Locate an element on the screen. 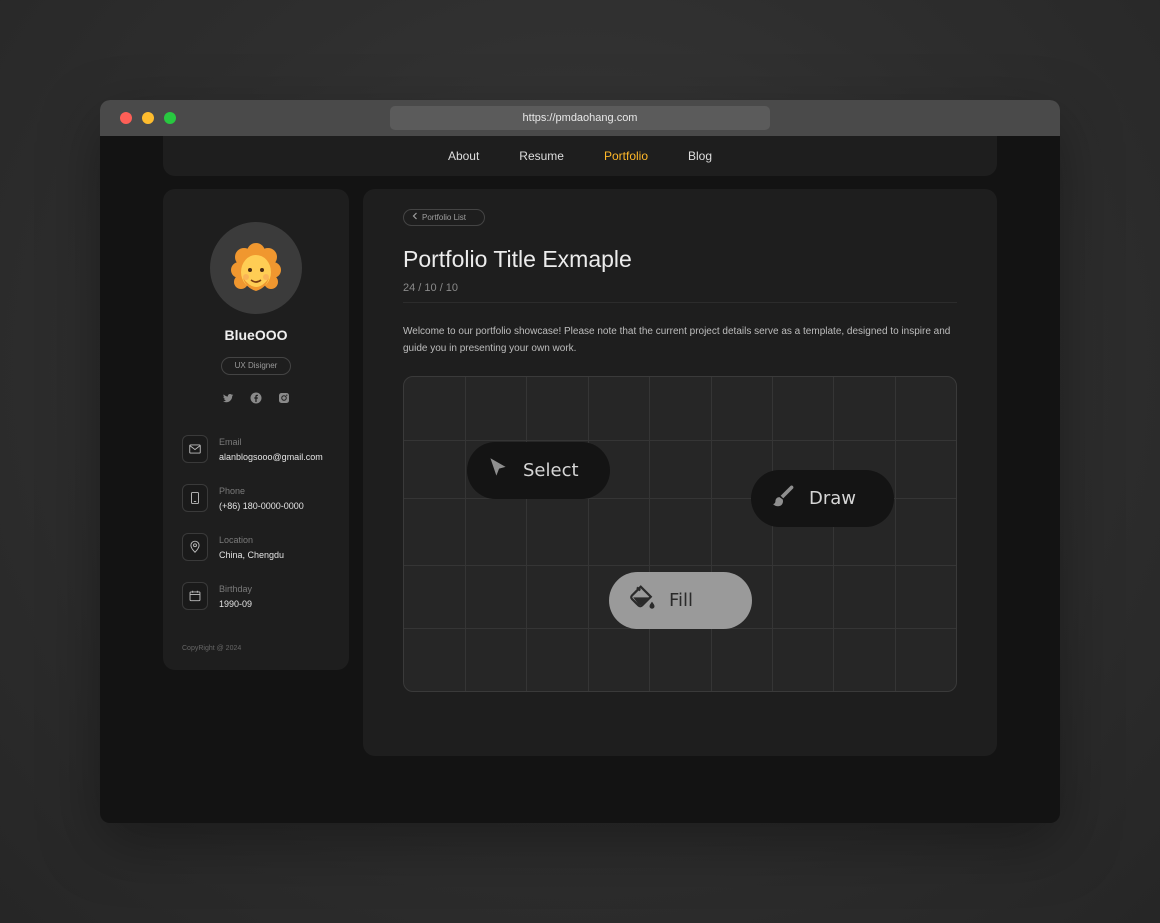 This screenshot has height=923, width=1160. phone-label: Phone is located at coordinates (232, 491).